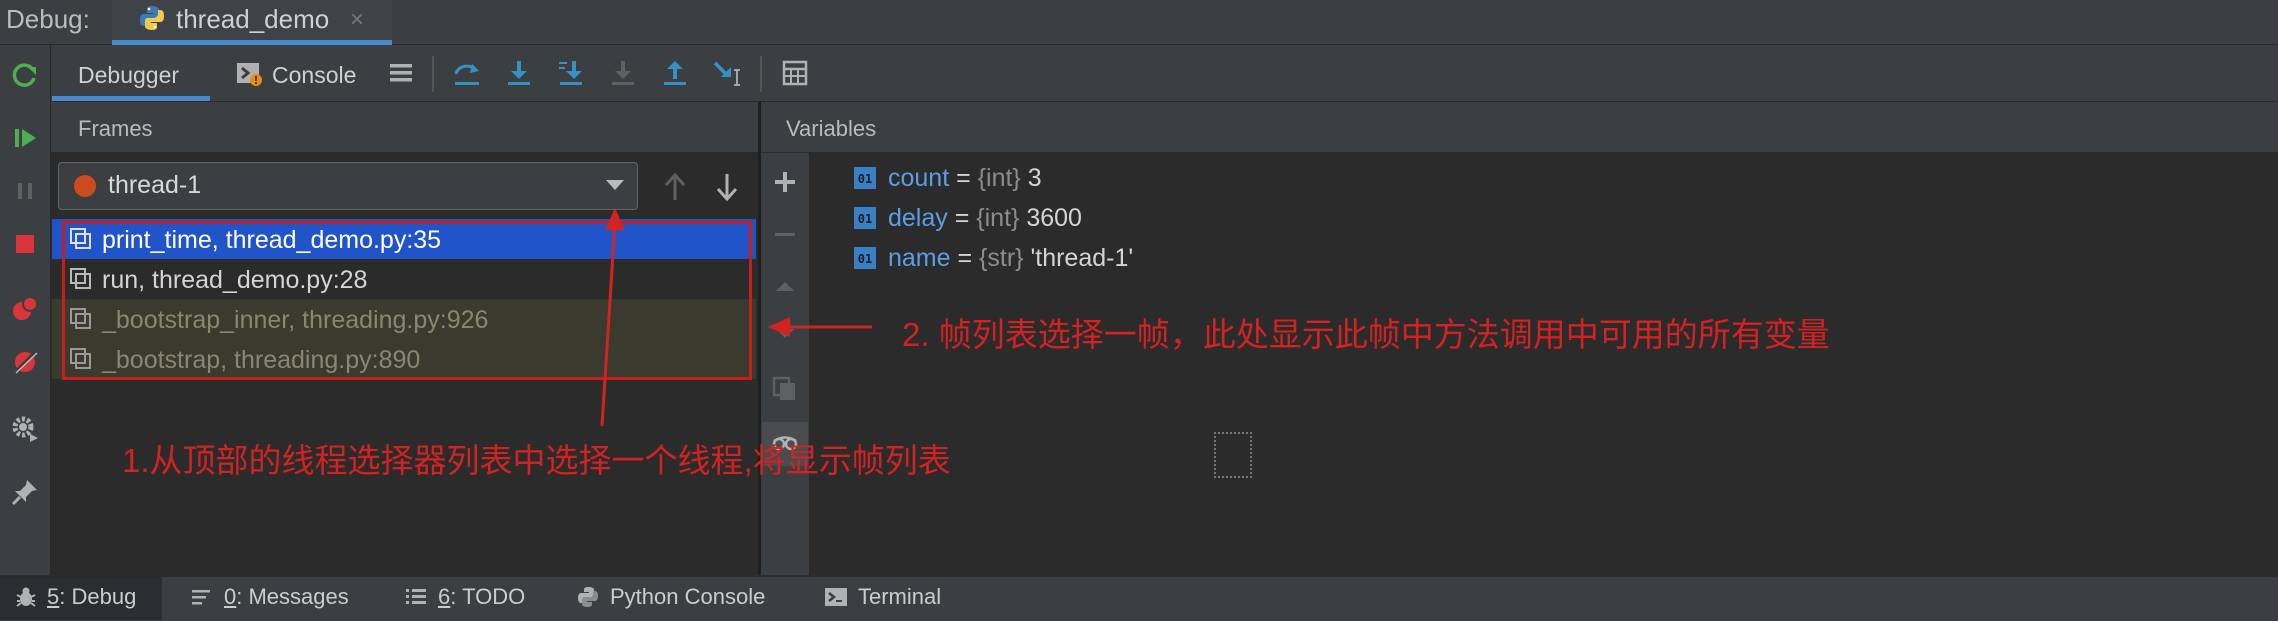 The image size is (2278, 621). I want to click on tab-mnemonic: 0, so click(230, 596).